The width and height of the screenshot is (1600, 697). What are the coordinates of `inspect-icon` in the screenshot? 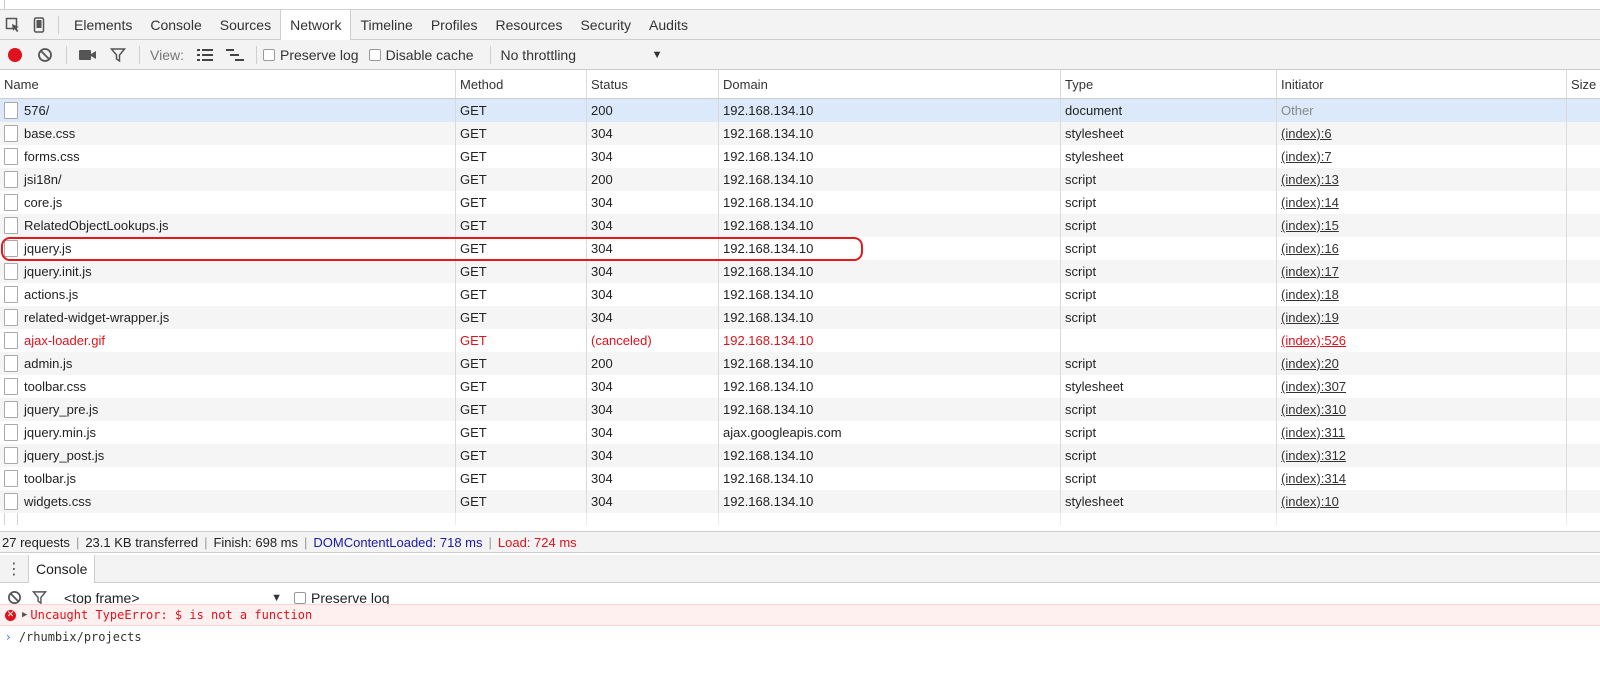 It's located at (13, 25).